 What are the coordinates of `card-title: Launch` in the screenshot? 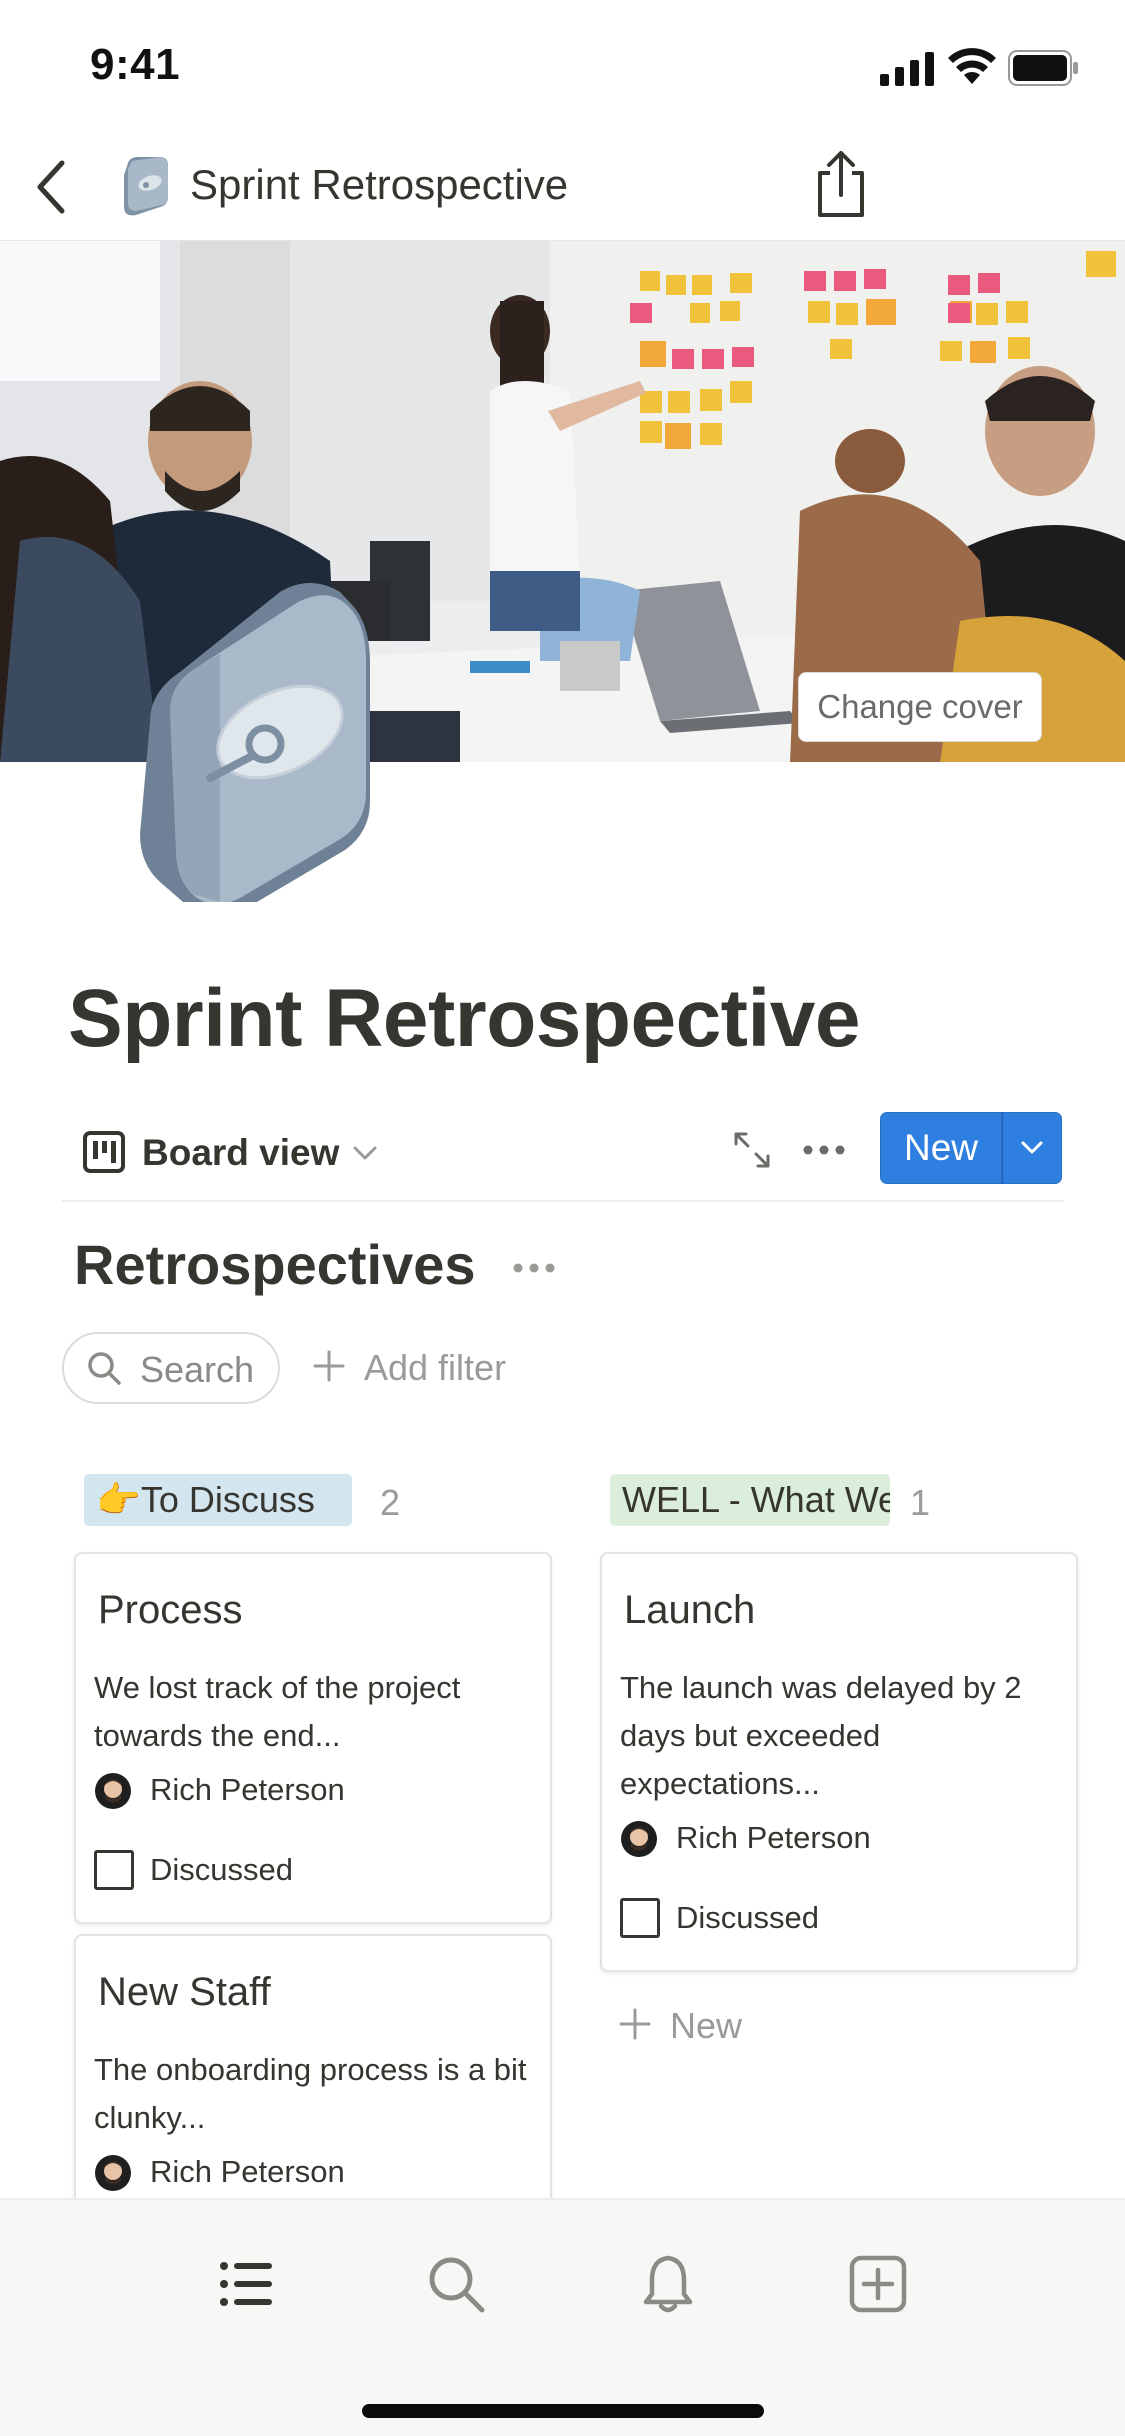 It's located at (690, 1610).